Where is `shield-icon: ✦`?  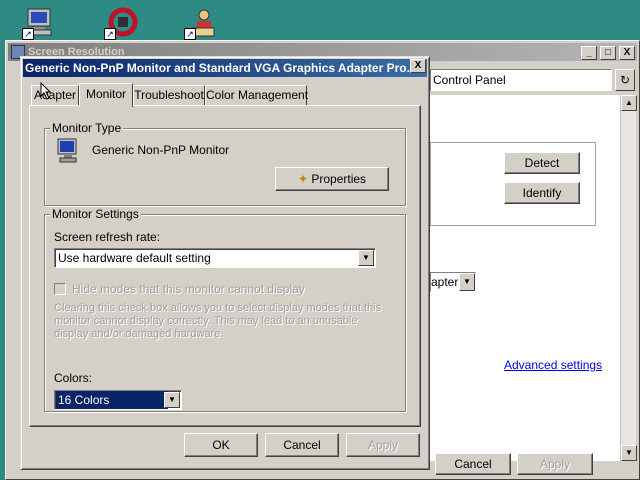 shield-icon: ✦ is located at coordinates (302, 179).